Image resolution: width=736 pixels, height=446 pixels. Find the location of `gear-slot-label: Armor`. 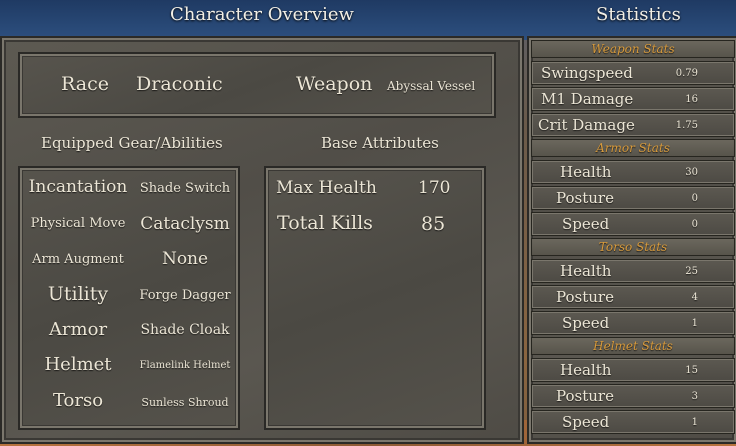

gear-slot-label: Armor is located at coordinates (78, 329).